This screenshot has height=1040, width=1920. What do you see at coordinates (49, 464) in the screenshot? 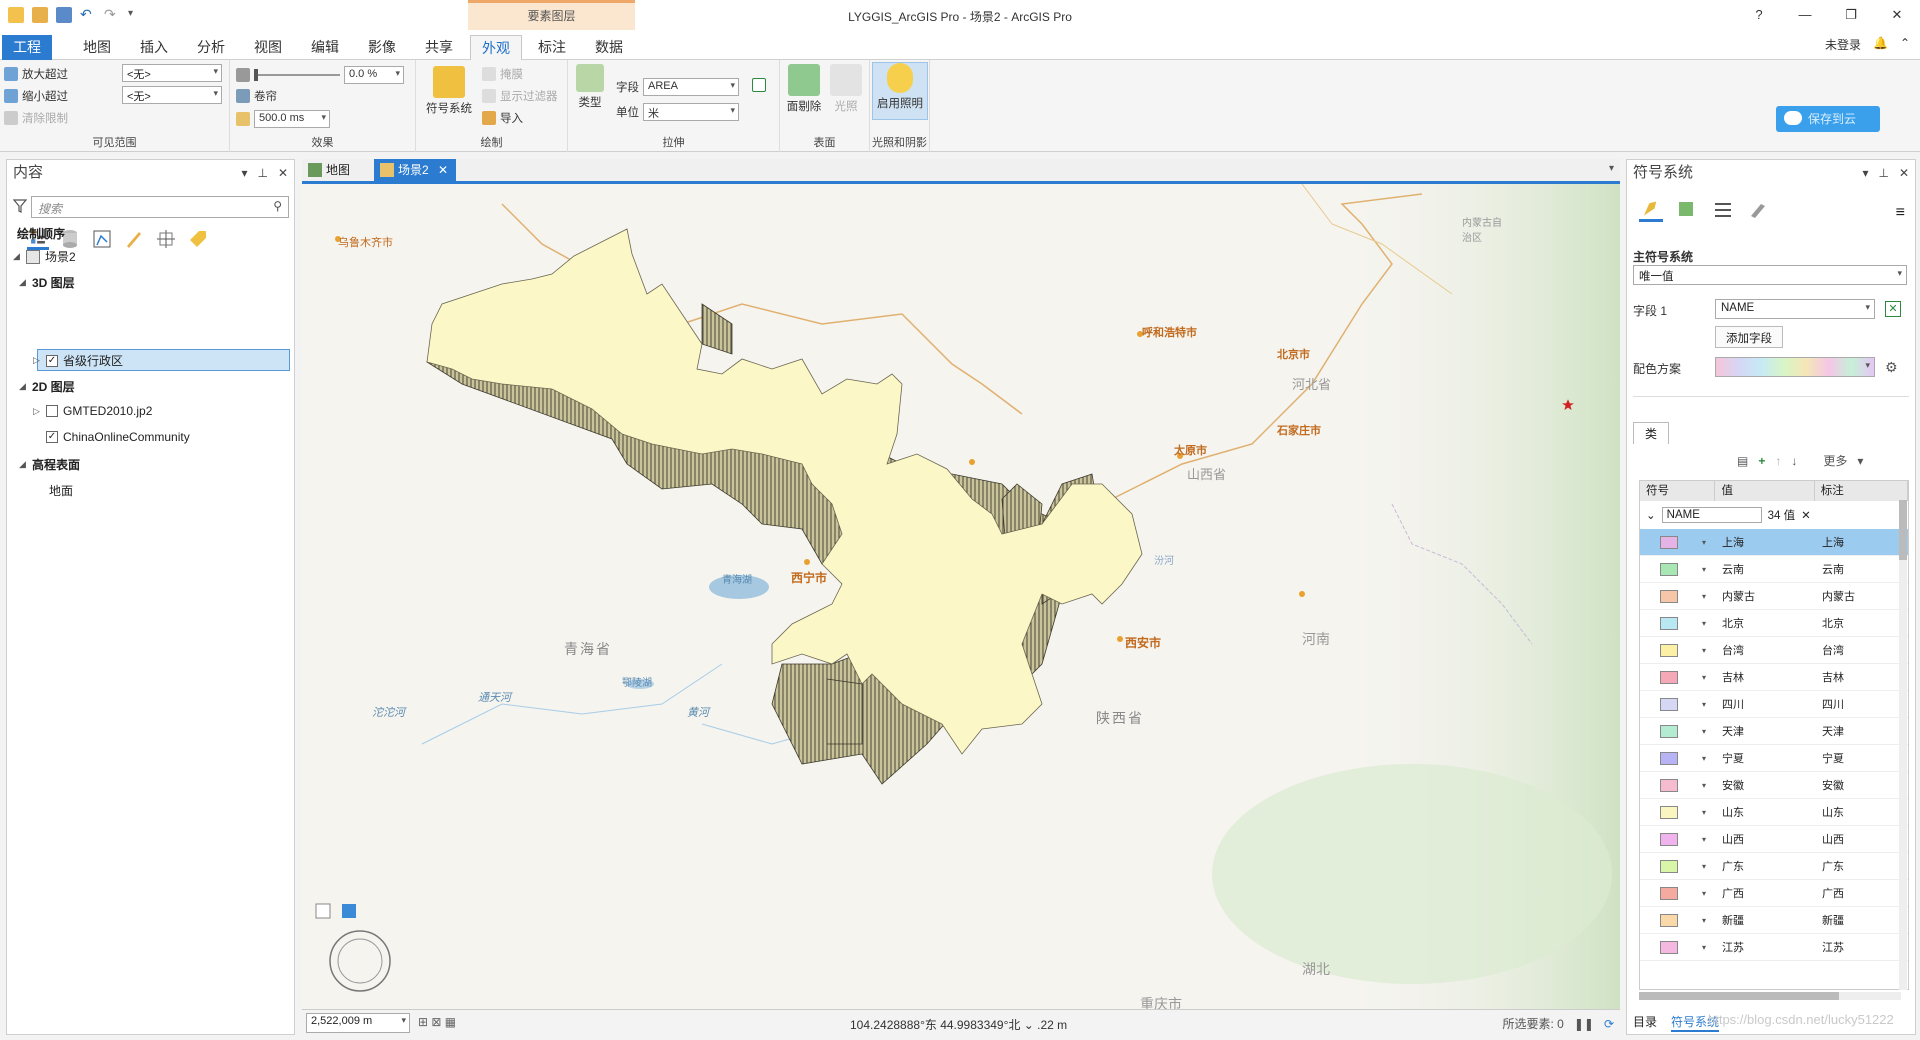
I see `elevation-heading: ◢ 高程表面` at bounding box center [49, 464].